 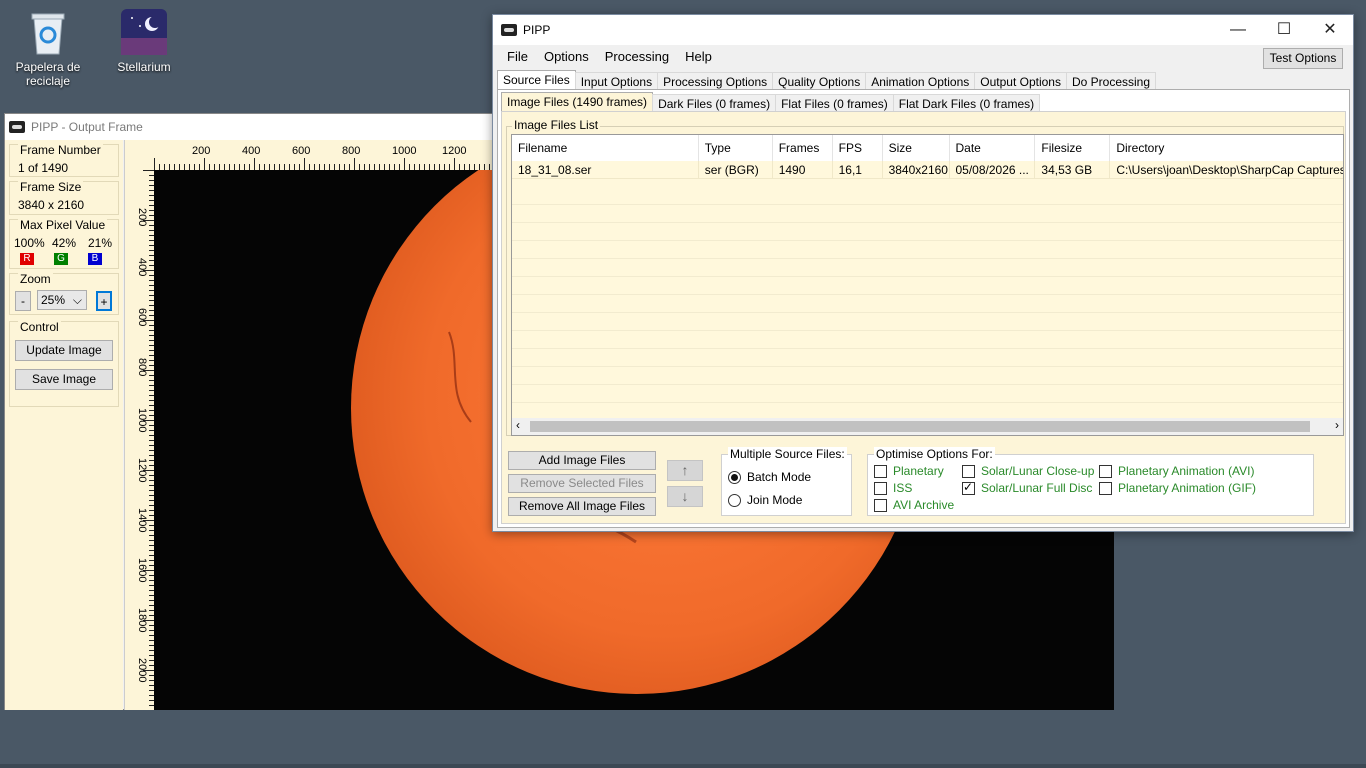 What do you see at coordinates (62, 300) in the screenshot?
I see `zoom-select: 25% ⌵` at bounding box center [62, 300].